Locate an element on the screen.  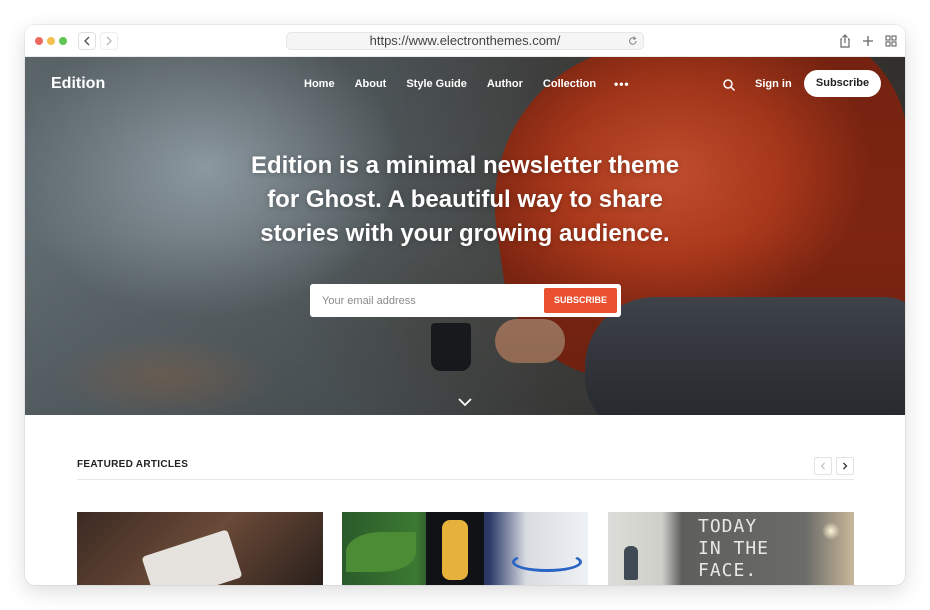
nav-home: Home is located at coordinates (319, 84).